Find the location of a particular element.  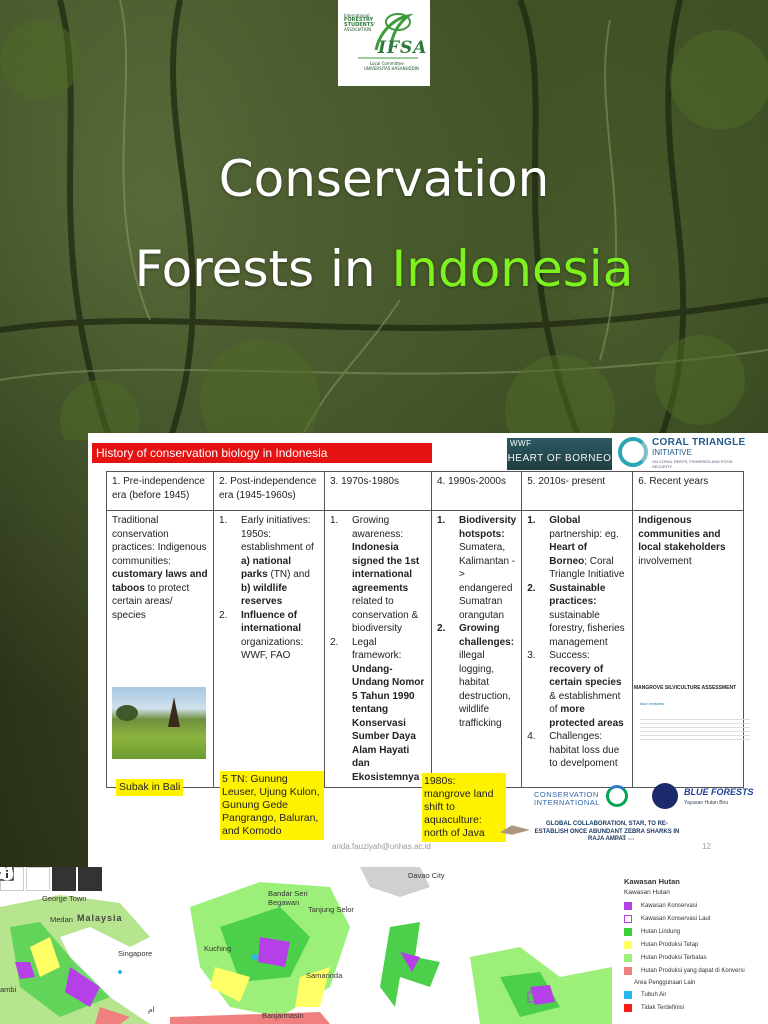

place-label: Davao City is located at coordinates (426, 875).